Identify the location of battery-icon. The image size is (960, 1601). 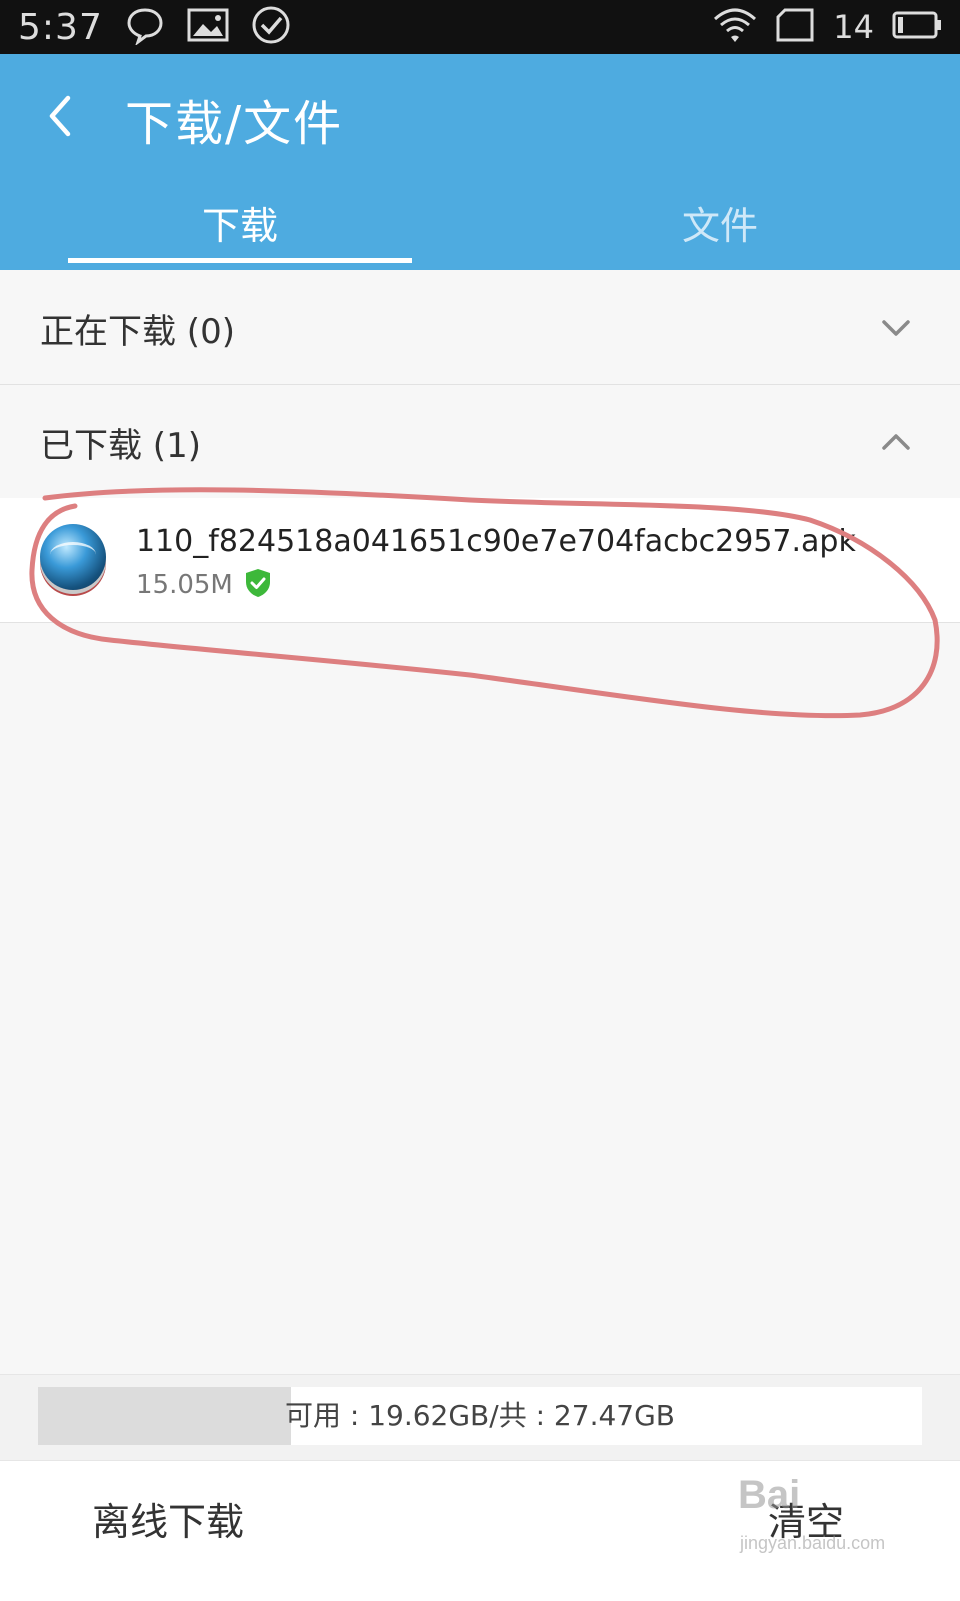
(917, 27).